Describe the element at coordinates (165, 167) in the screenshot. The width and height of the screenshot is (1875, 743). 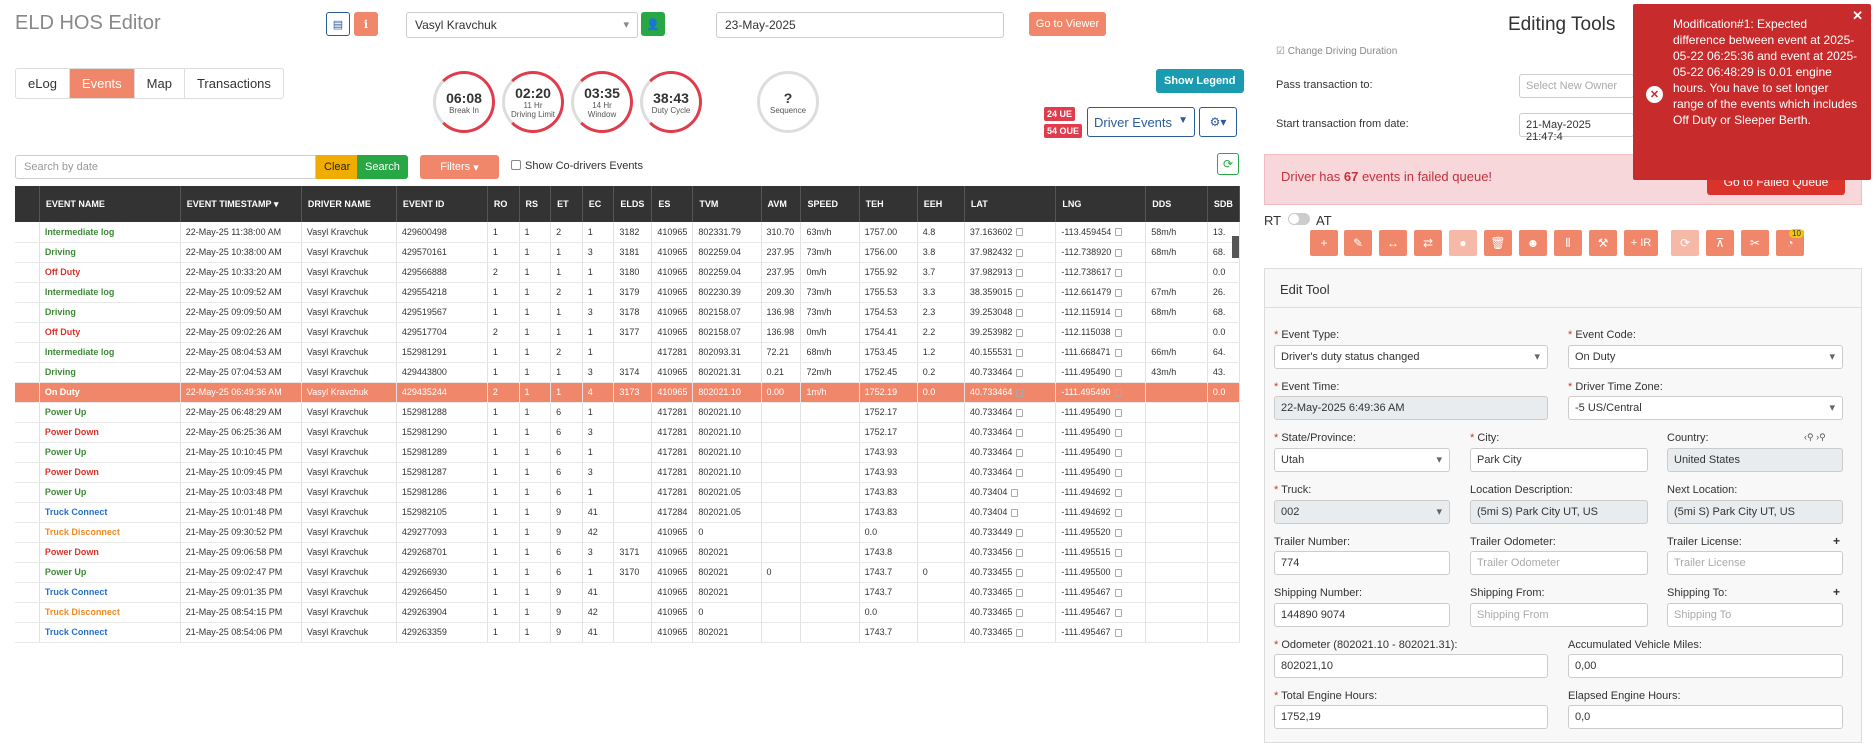
I see `search-input: Search by date` at that location.